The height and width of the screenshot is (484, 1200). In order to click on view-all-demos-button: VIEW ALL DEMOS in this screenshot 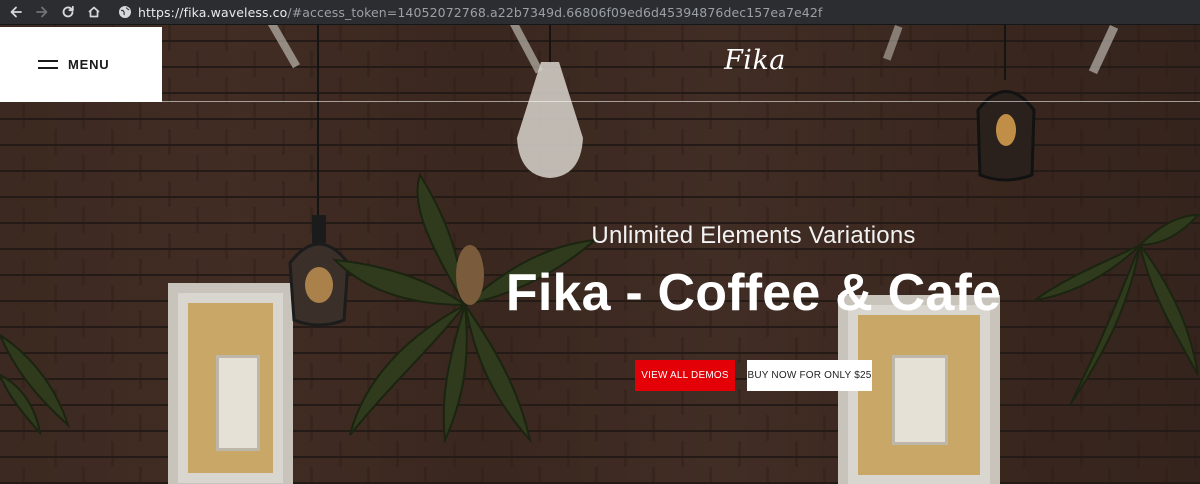, I will do `click(685, 375)`.